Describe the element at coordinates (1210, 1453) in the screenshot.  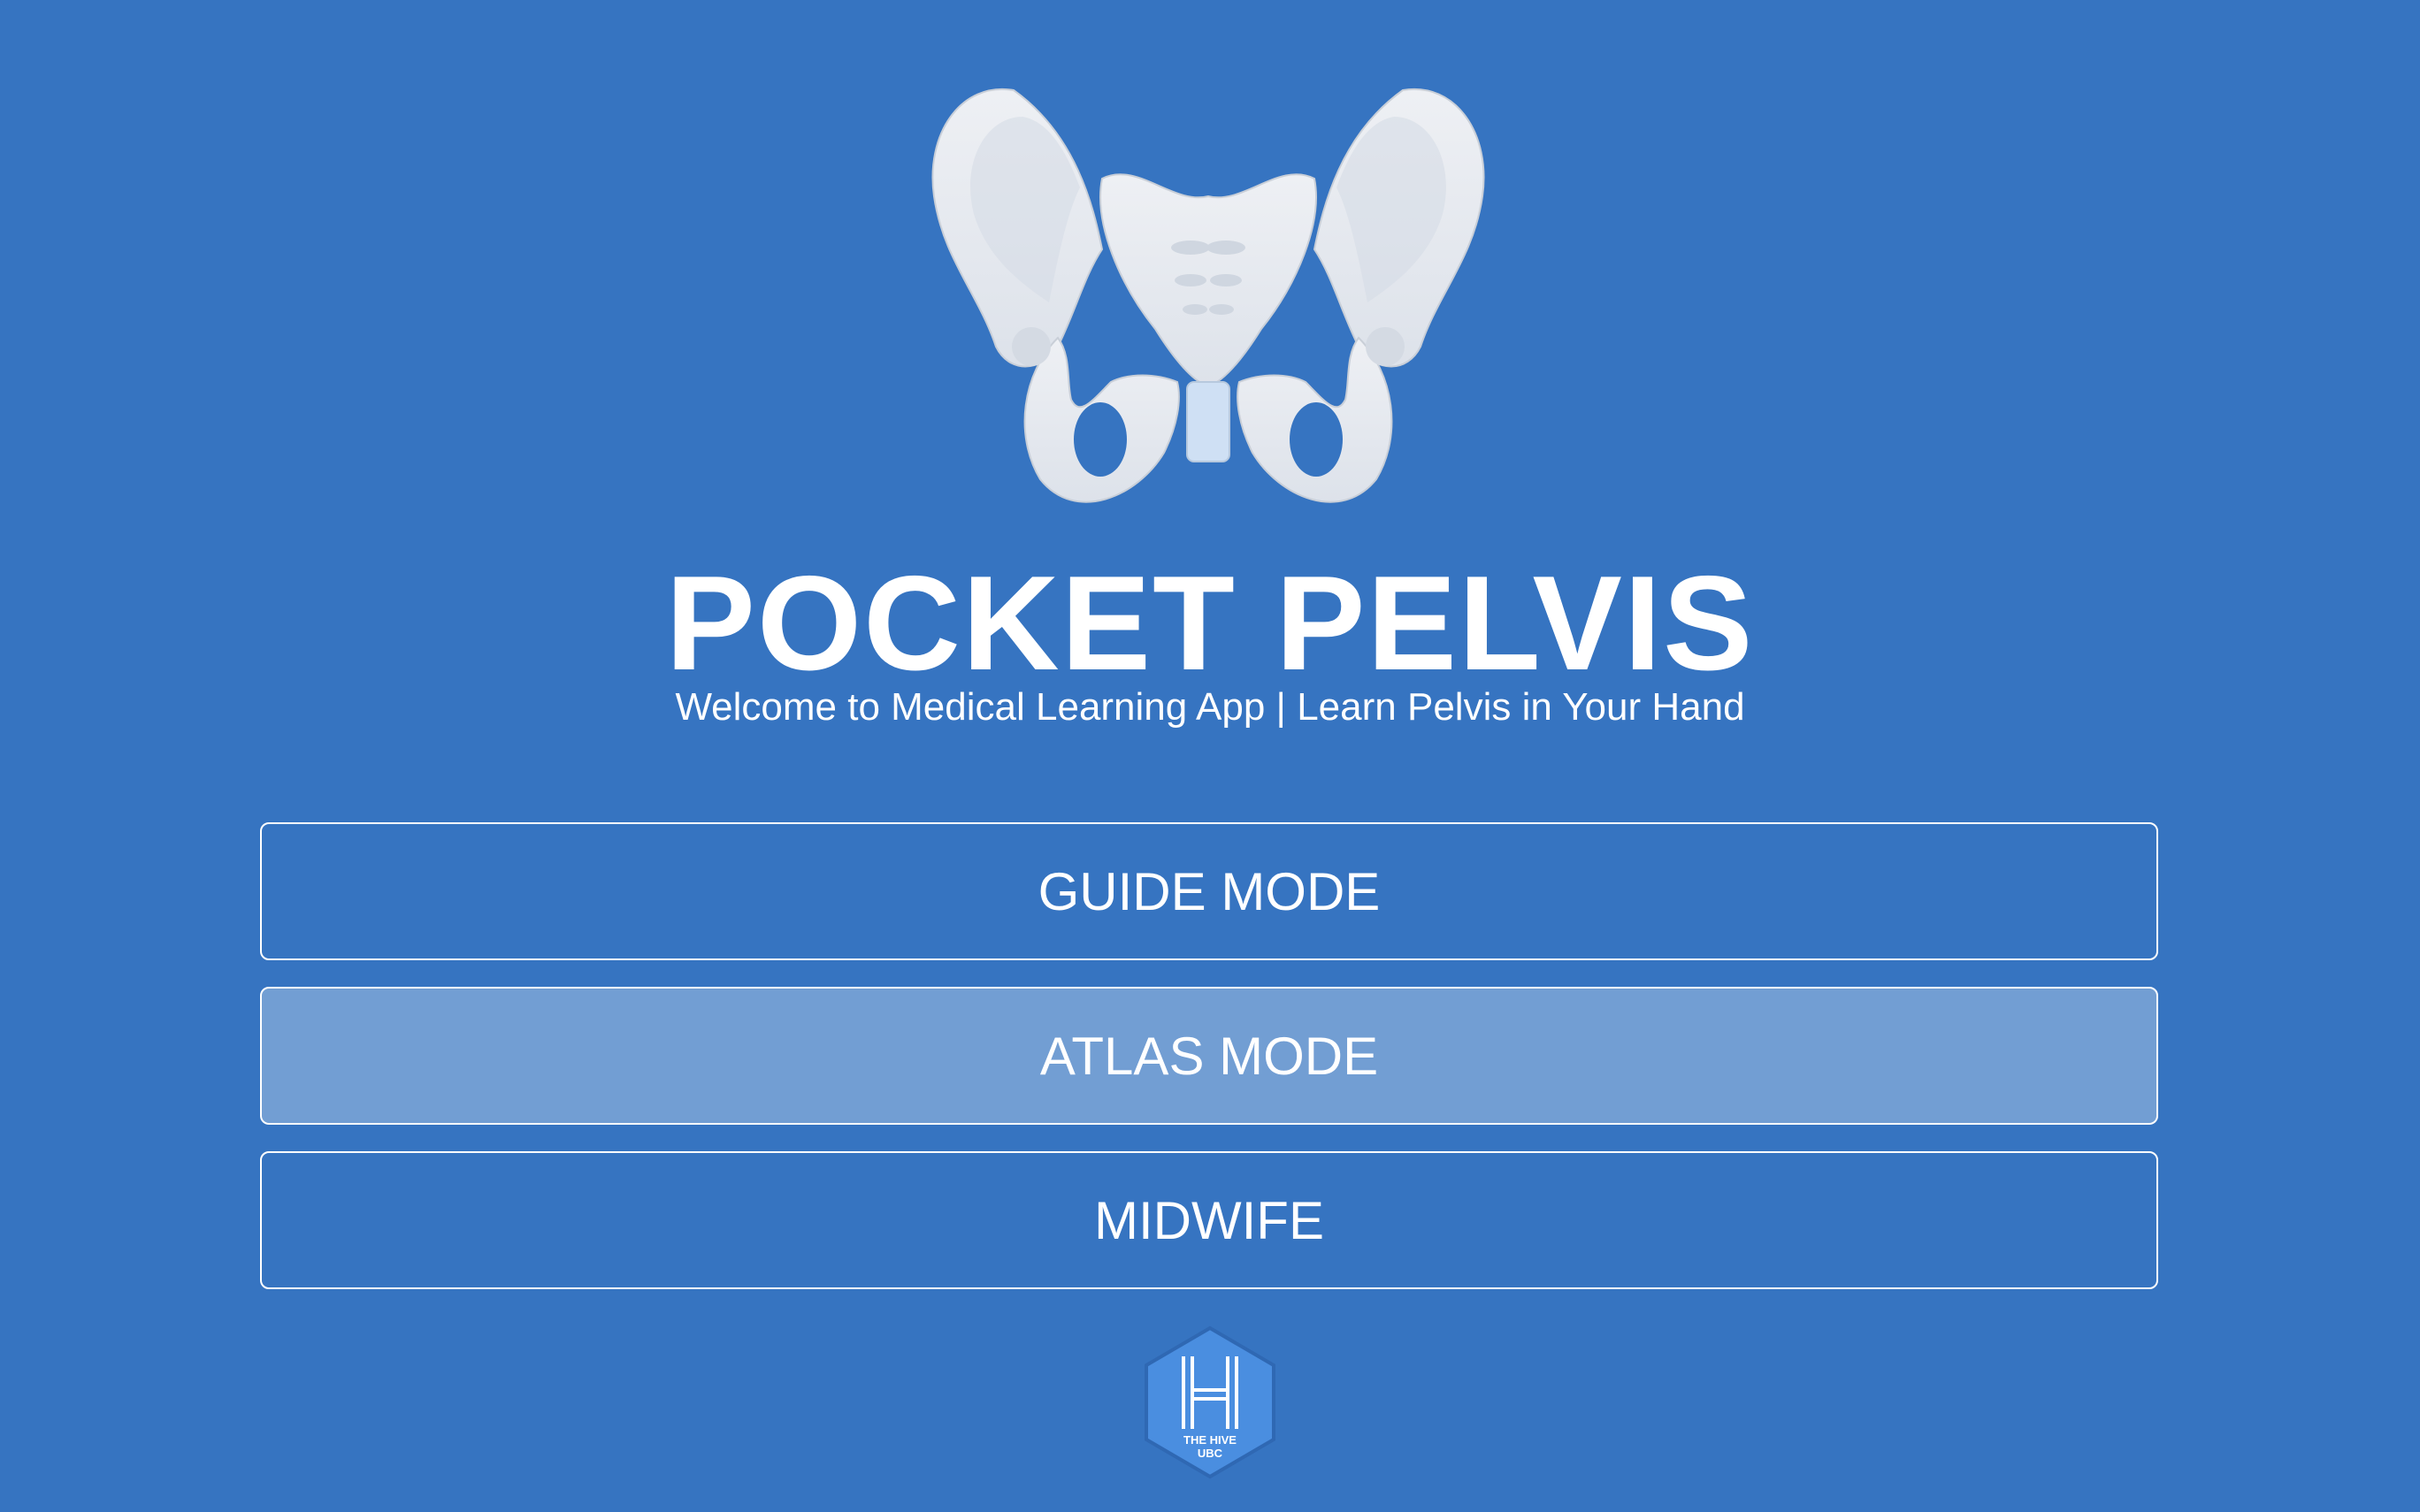
I see `hive-logo-line2: UBC` at that location.